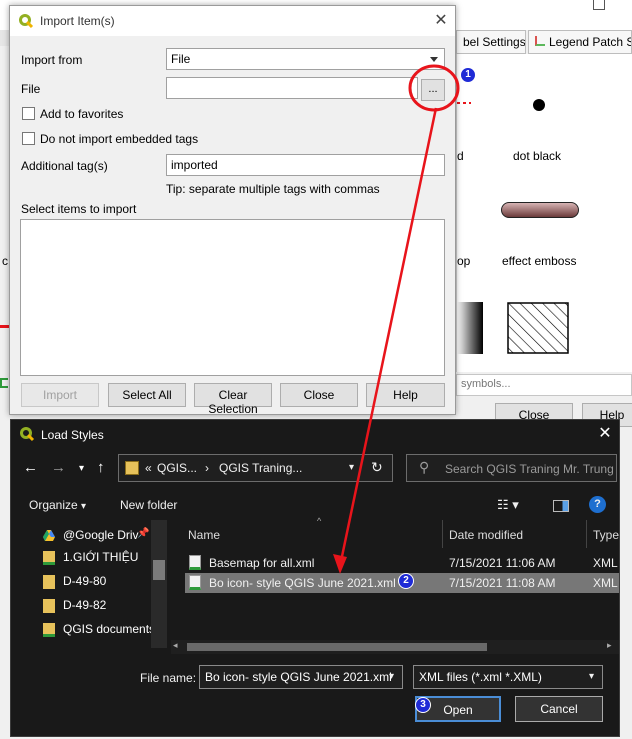  Describe the element at coordinates (52, 60) in the screenshot. I see `import-from-label: Import from` at that location.